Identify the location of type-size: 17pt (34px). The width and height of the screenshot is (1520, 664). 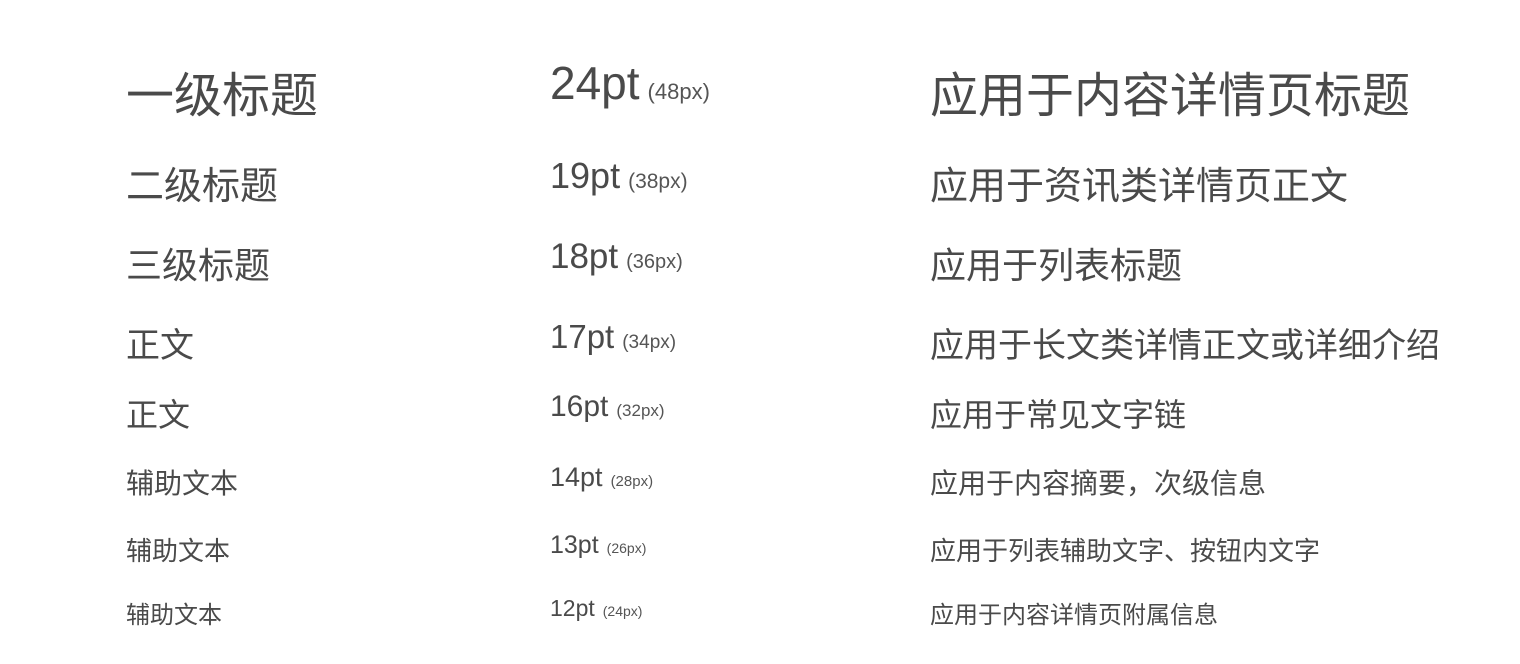
(613, 337).